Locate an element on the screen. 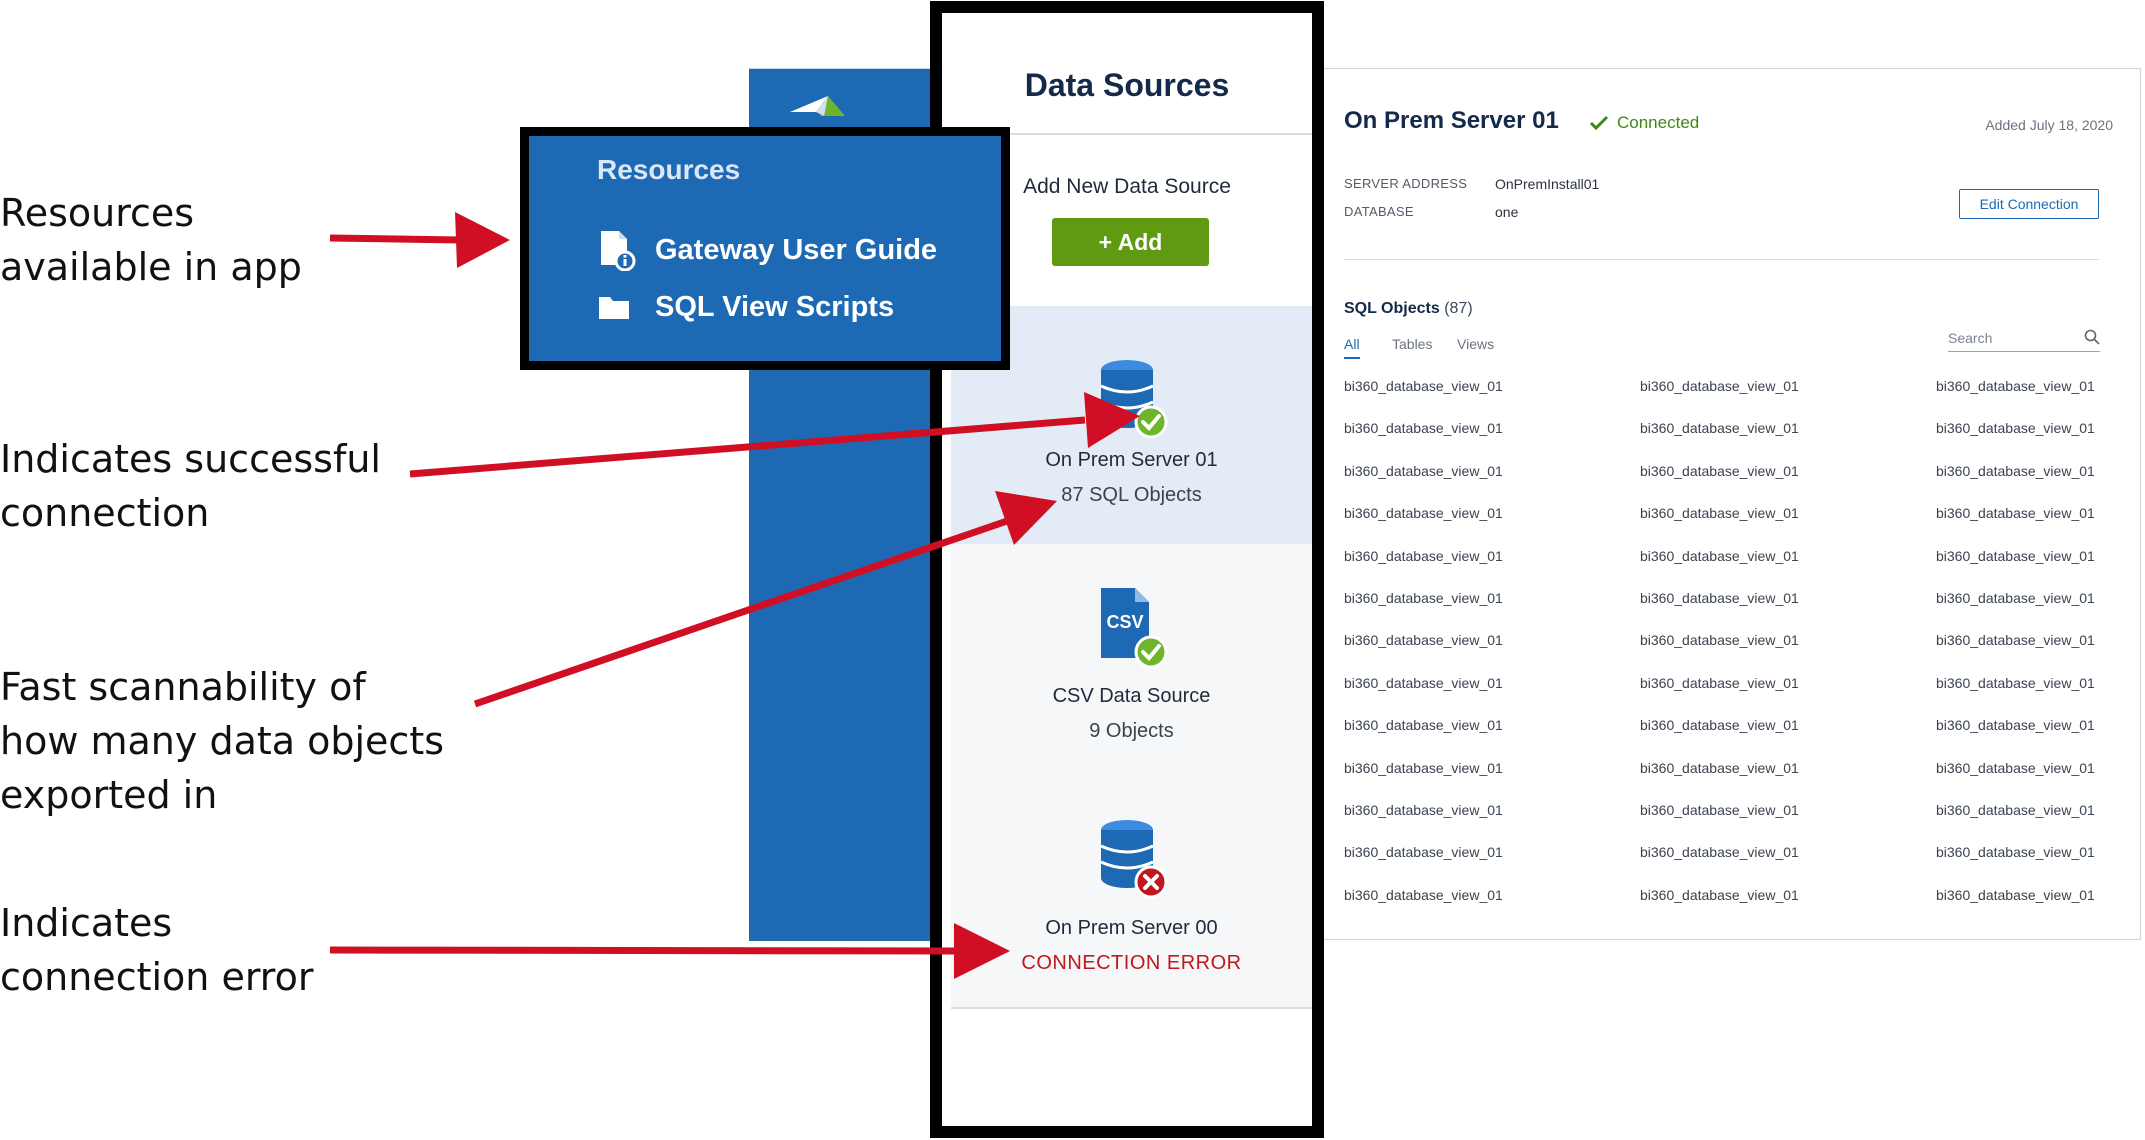 The image size is (2145, 1140). divider is located at coordinates (1721, 259).